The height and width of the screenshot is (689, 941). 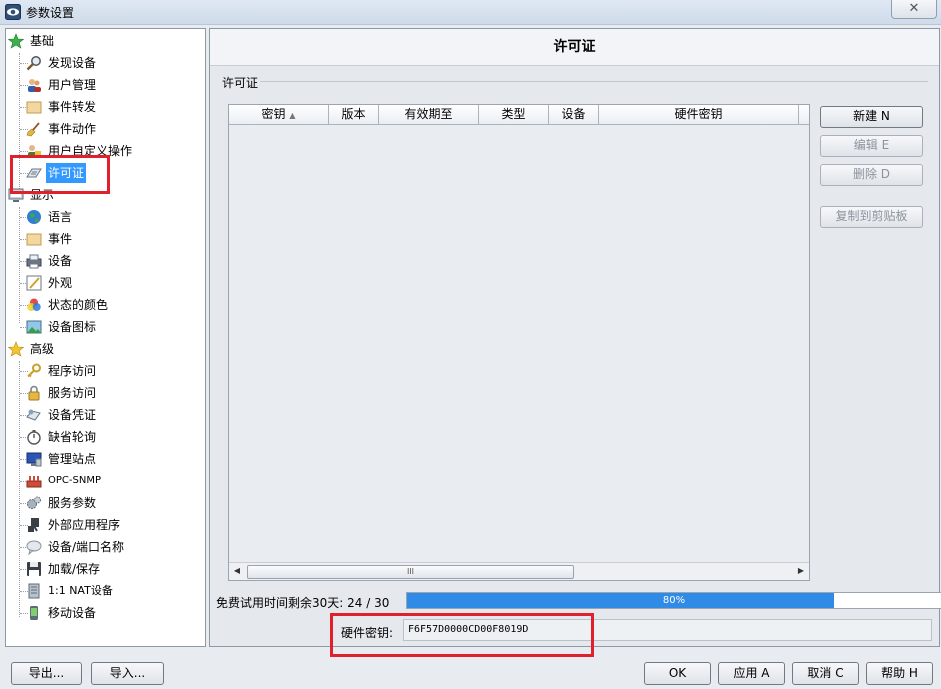 What do you see at coordinates (699, 115) in the screenshot?
I see `column-header-hardware-key: 硬件密钥` at bounding box center [699, 115].